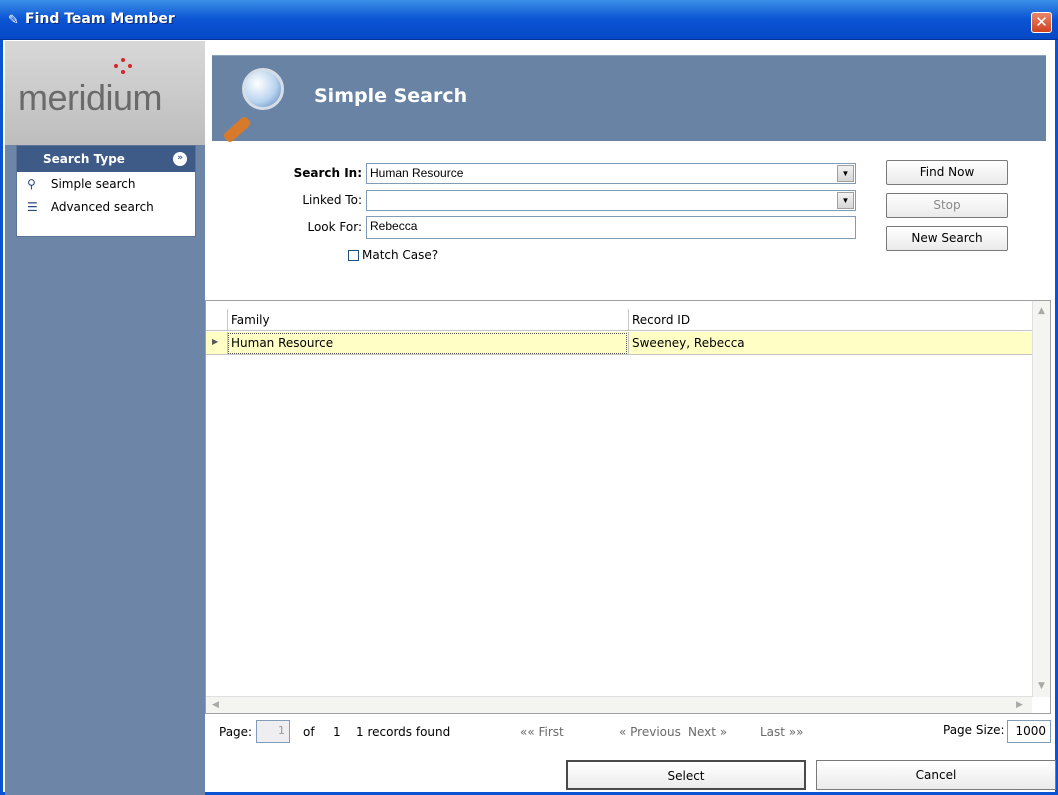 Image resolution: width=1058 pixels, height=795 pixels. What do you see at coordinates (611, 200) in the screenshot?
I see `linked-to-dropdown: ▼` at bounding box center [611, 200].